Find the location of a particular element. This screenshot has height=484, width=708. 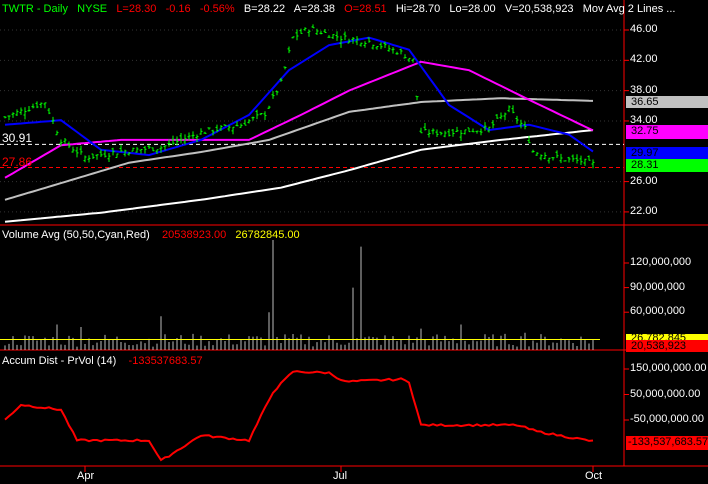

volume-tick-label: 120,000,000 is located at coordinates (661, 262).